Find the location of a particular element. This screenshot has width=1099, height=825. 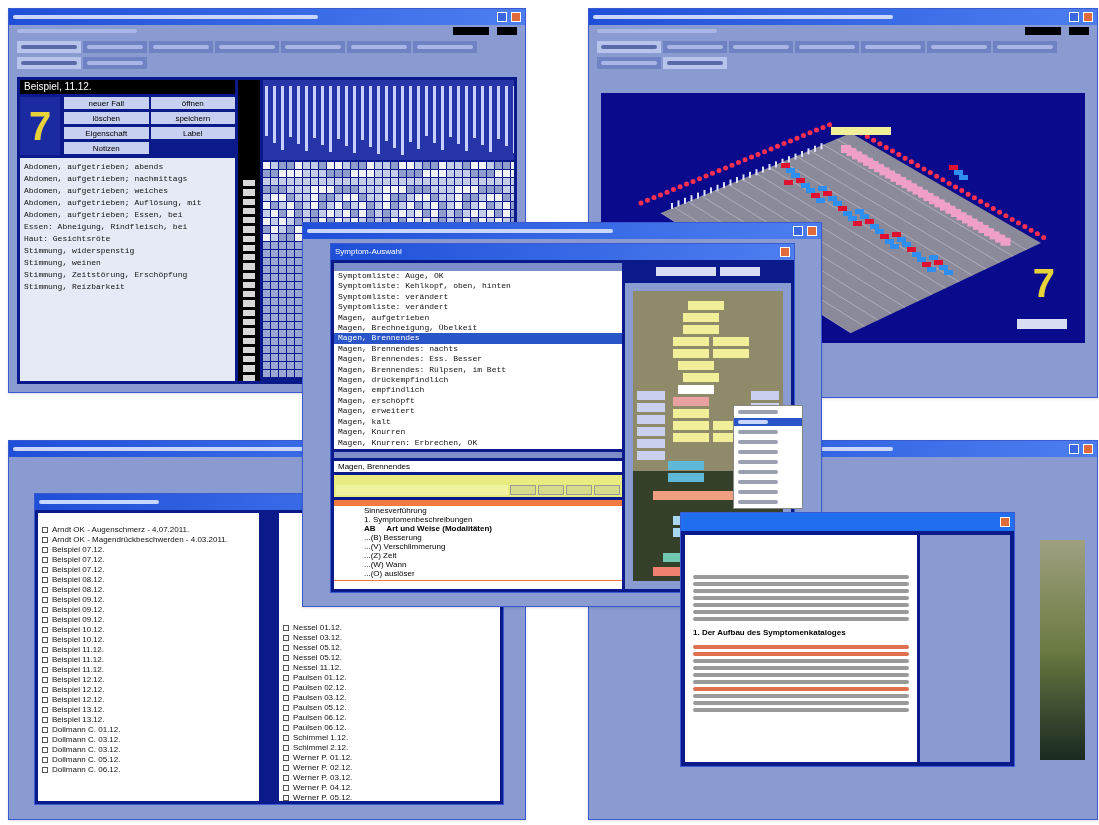

case-entry: Nessel 11.12. is located at coordinates (317, 667).